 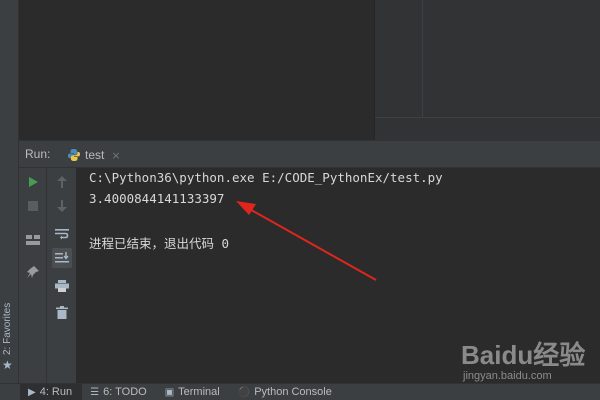 I want to click on arrow-down-icon, so click(x=62, y=206).